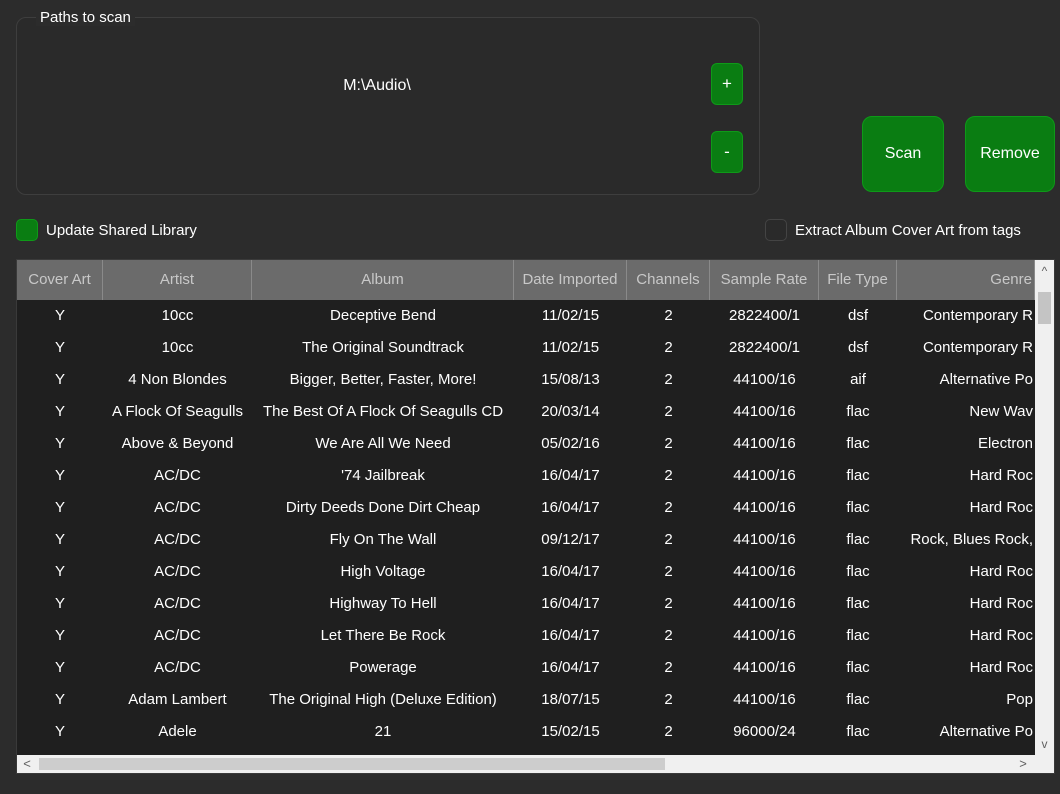 This screenshot has height=794, width=1060. I want to click on cell-album: Fly On The Wall, so click(383, 539).